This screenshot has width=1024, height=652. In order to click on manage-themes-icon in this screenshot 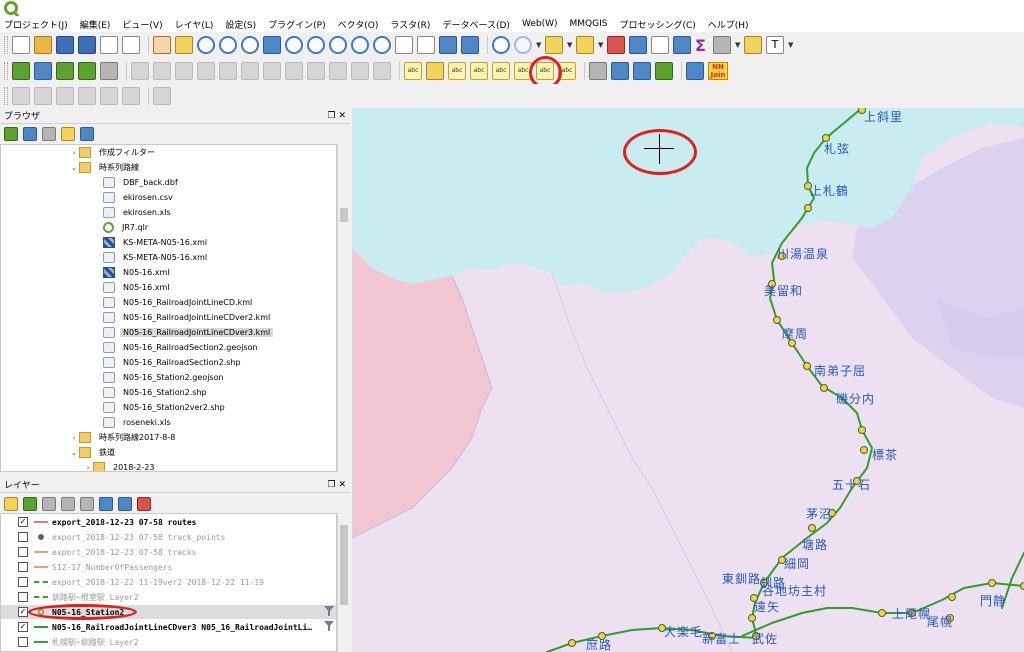, I will do `click(49, 504)`.